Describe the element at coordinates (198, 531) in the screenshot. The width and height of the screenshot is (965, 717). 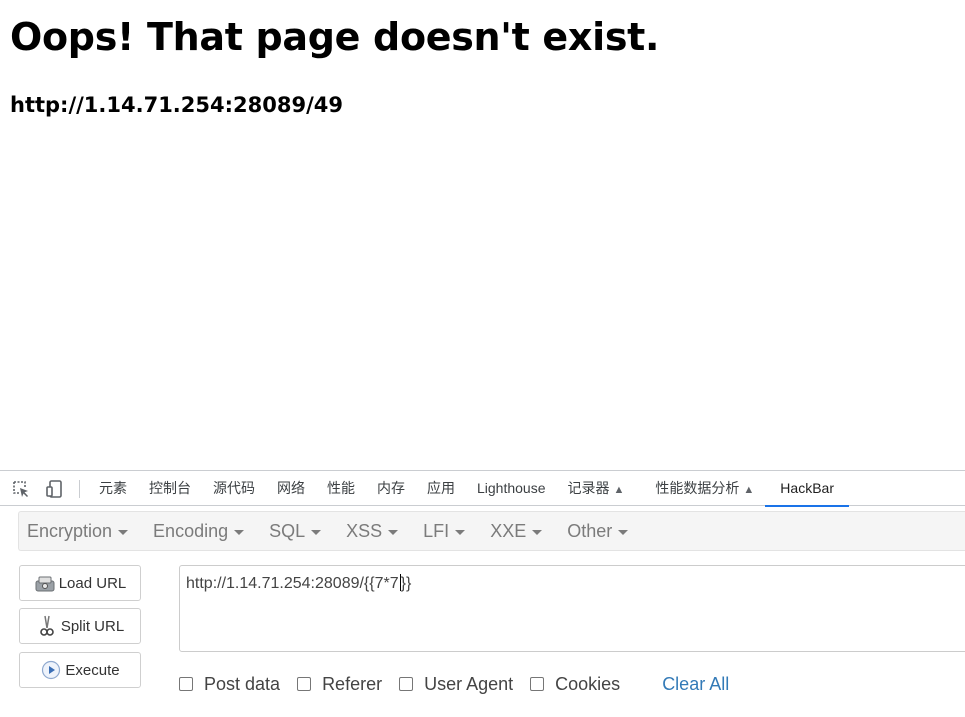
I see `menu-encoding: Encoding` at that location.